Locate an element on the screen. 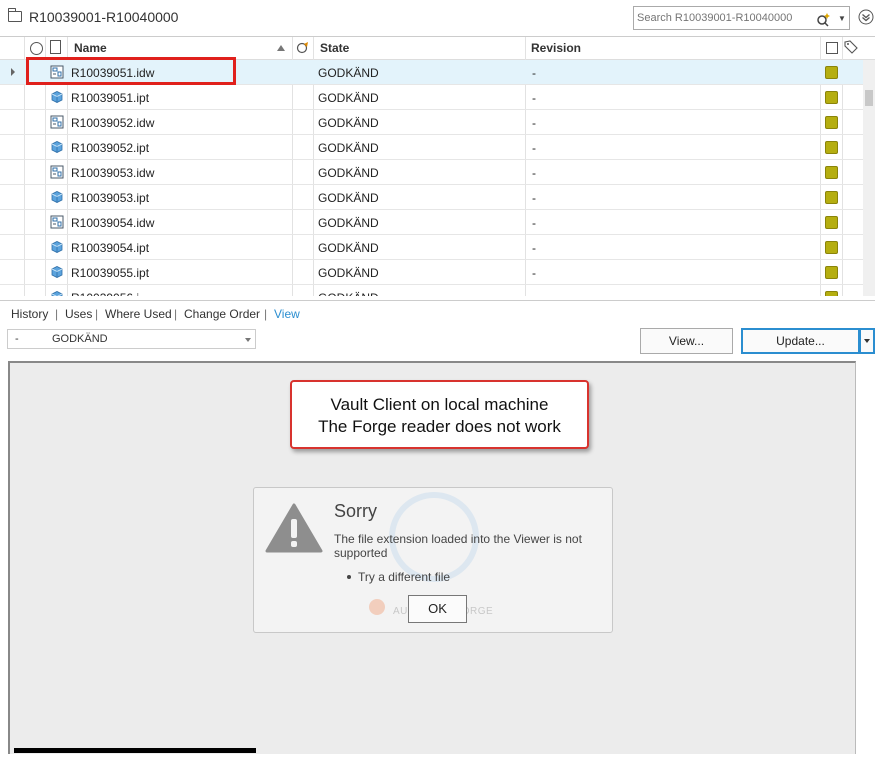  vertical-scrollbar is located at coordinates (869, 178).